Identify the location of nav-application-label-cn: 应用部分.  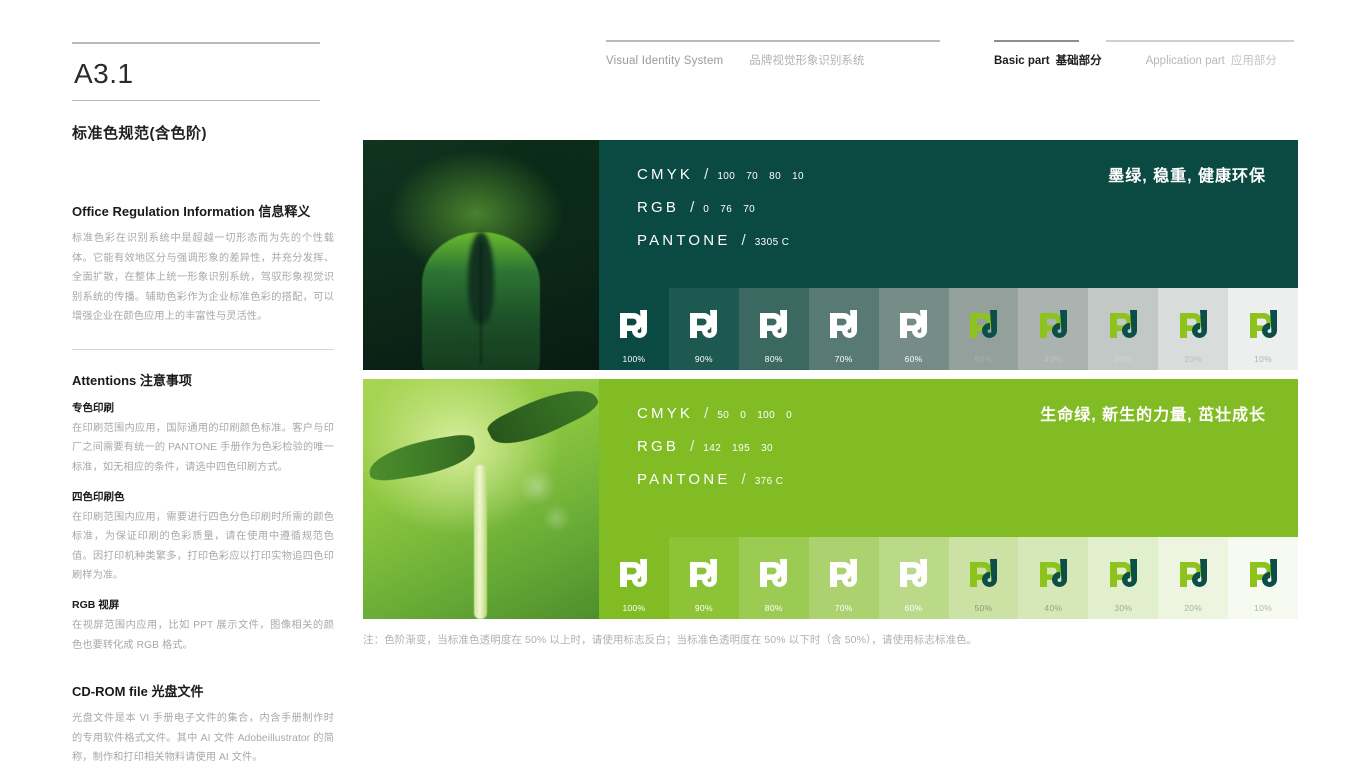
(1253, 61).